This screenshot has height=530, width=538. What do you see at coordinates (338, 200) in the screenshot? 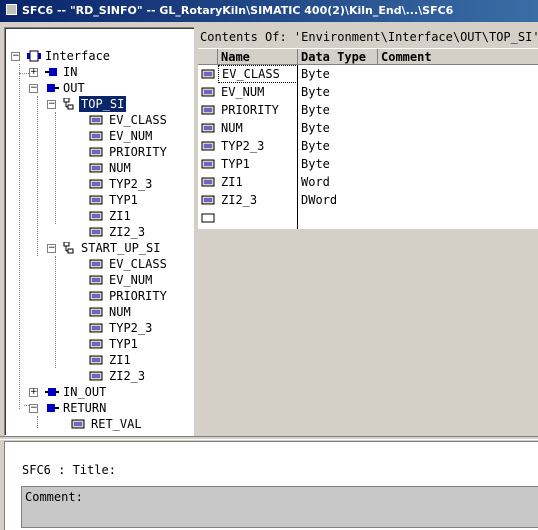
I see `cell-data-type: DWord` at bounding box center [338, 200].